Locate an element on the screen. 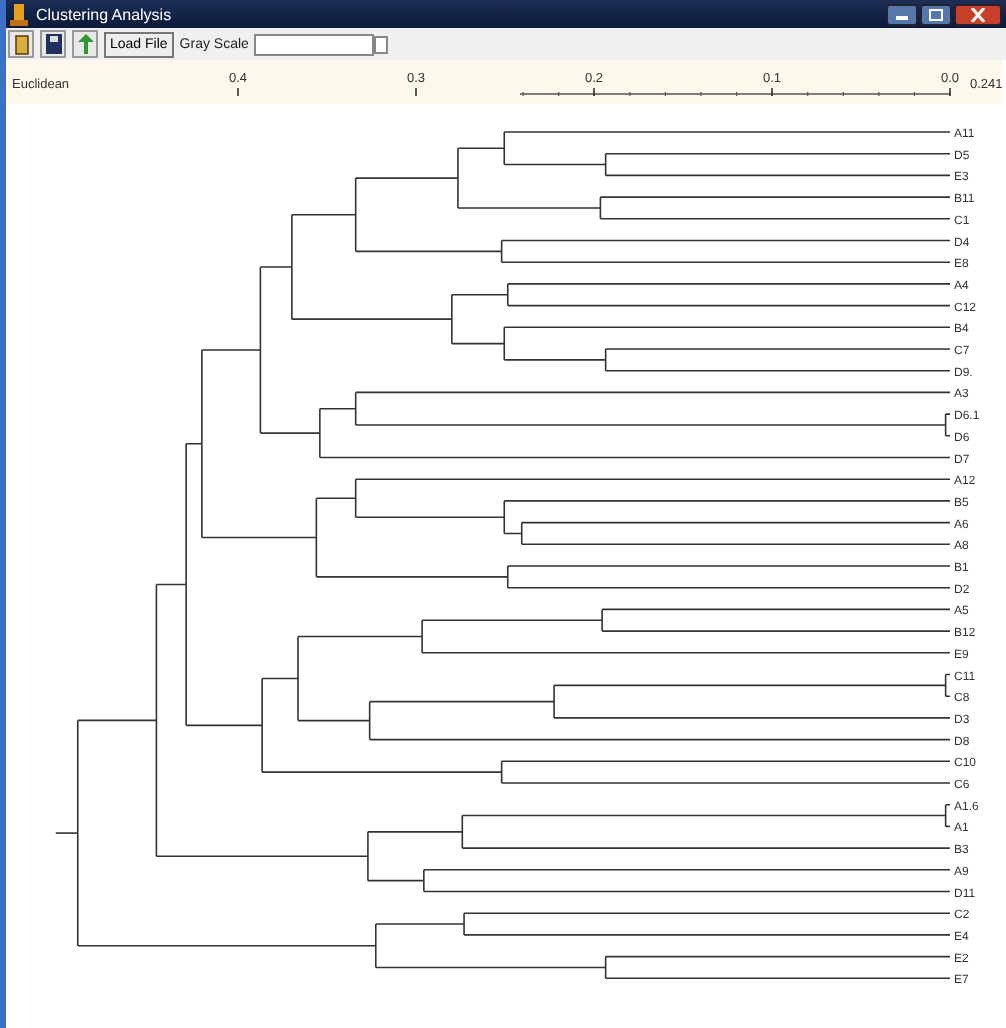  close-icon is located at coordinates (978, 14).